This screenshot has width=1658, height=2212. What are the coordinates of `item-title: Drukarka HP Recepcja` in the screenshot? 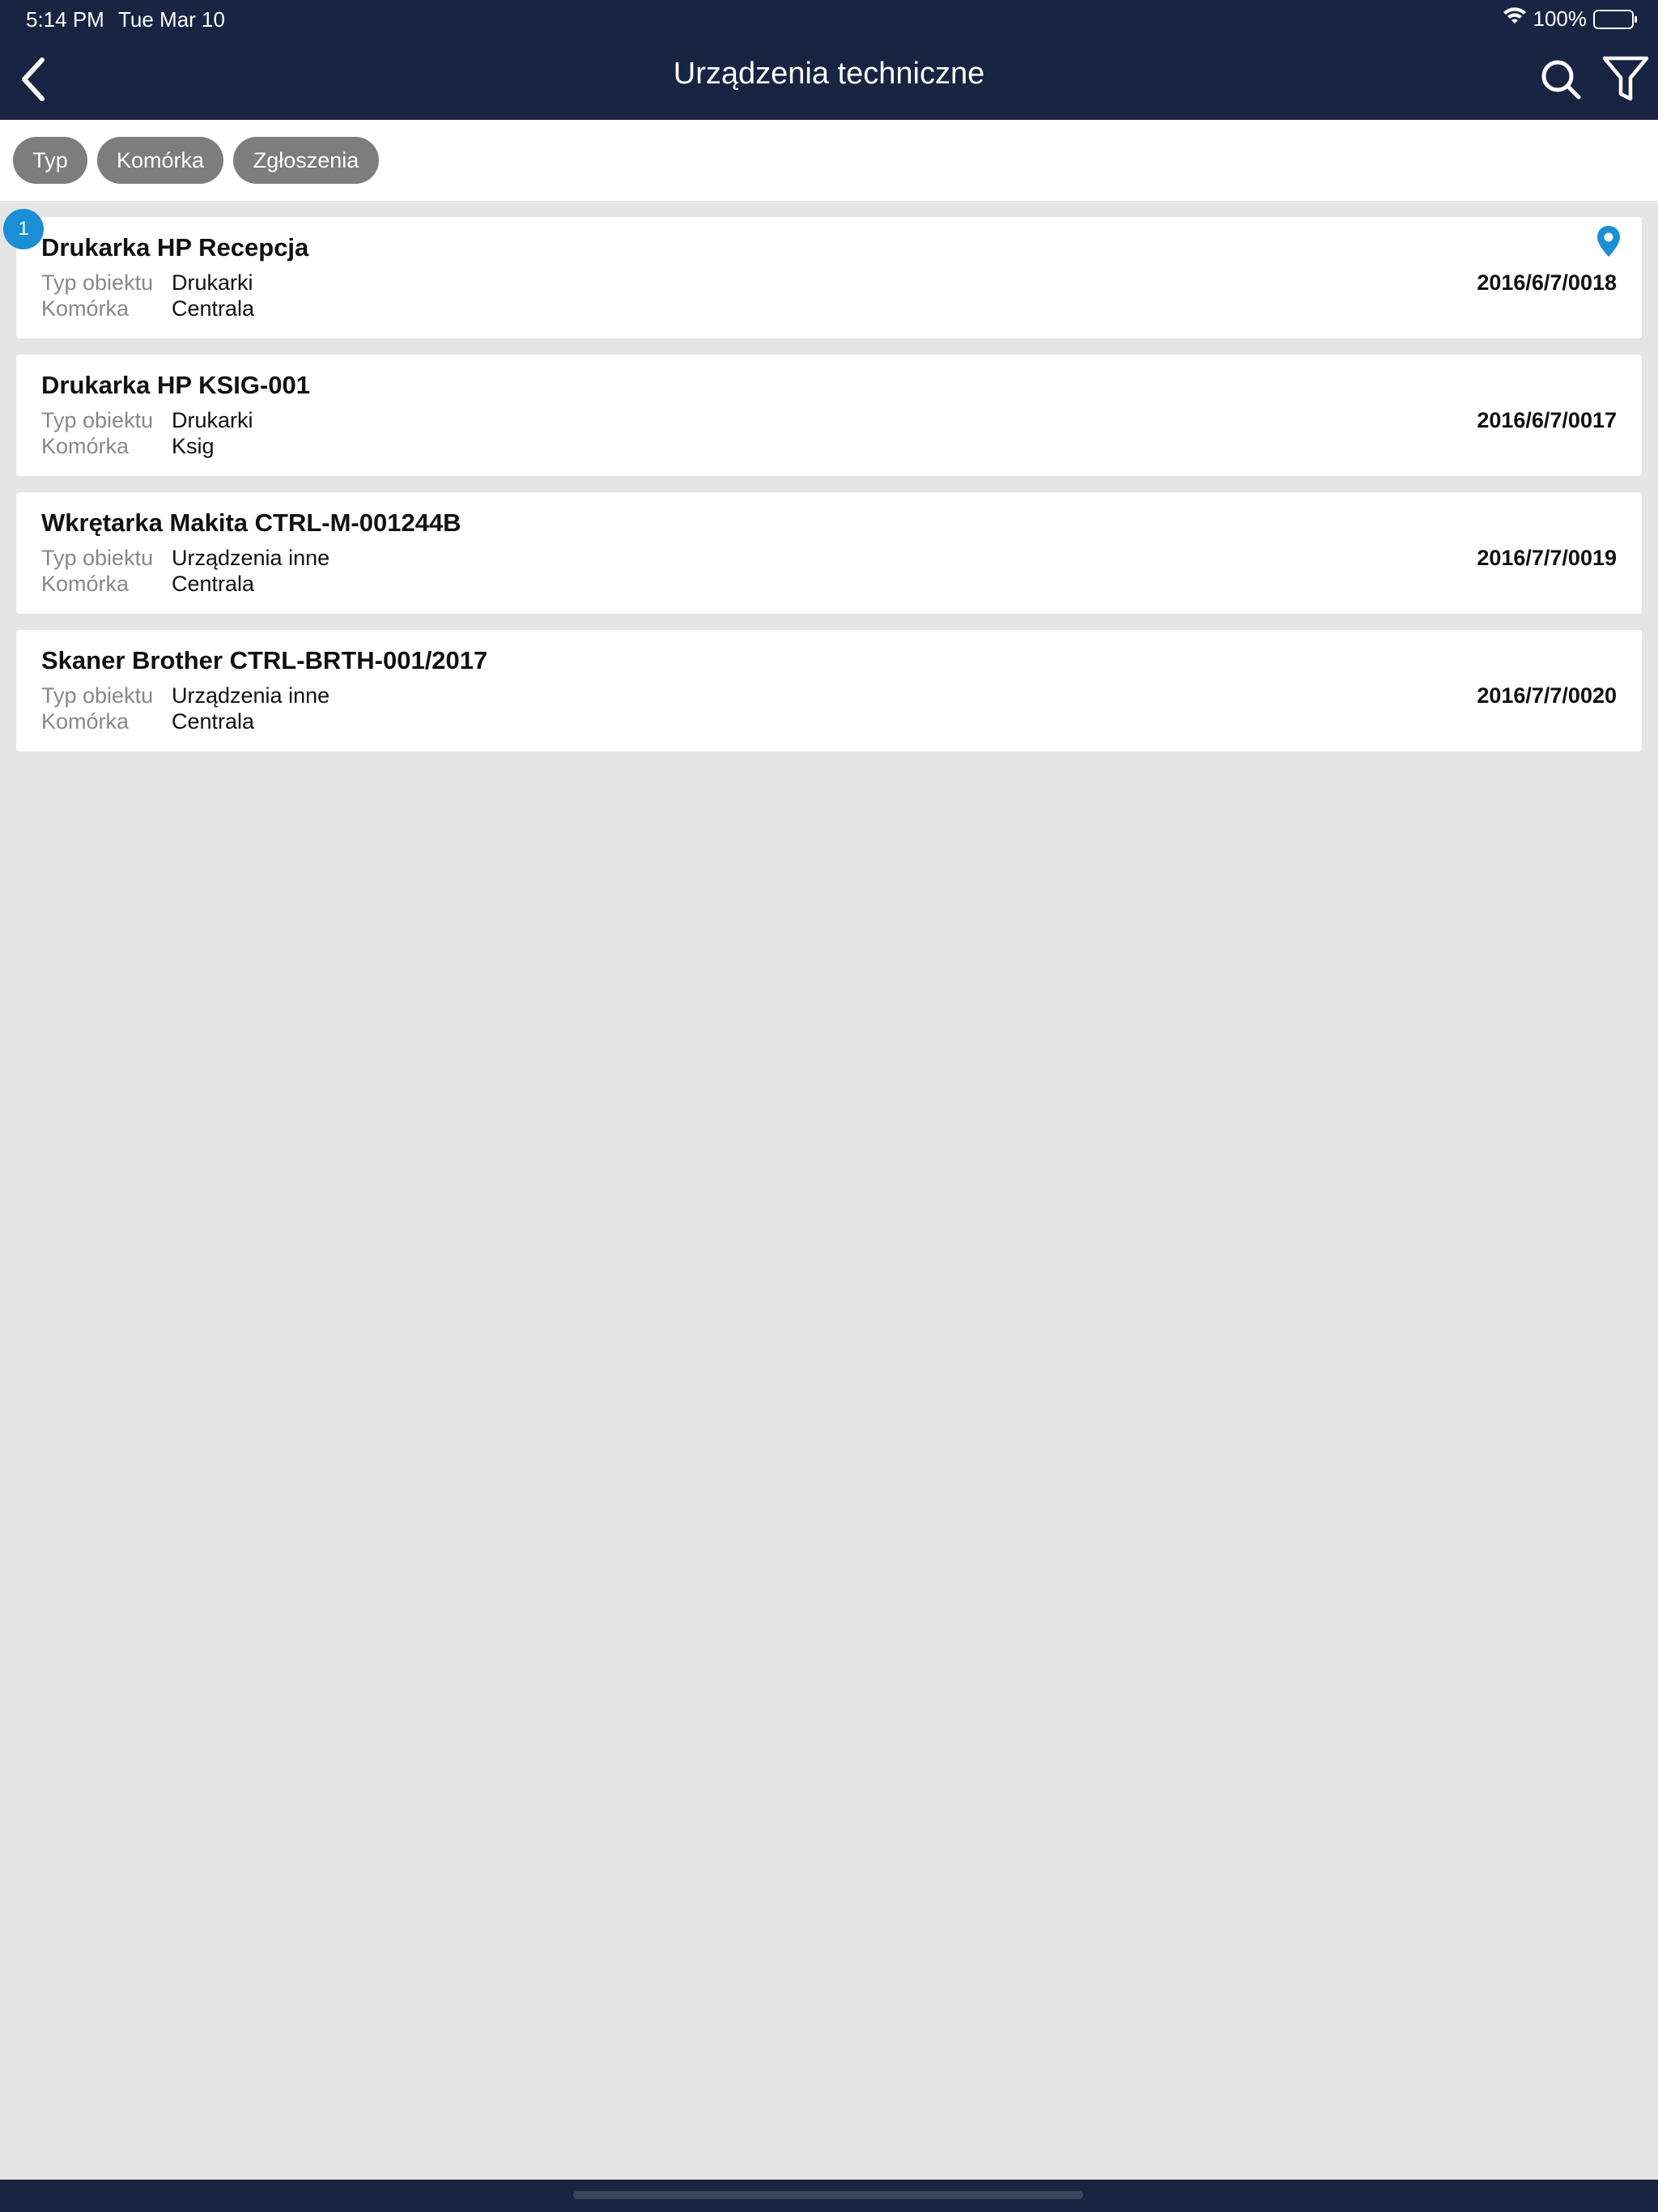 It's located at (175, 248).